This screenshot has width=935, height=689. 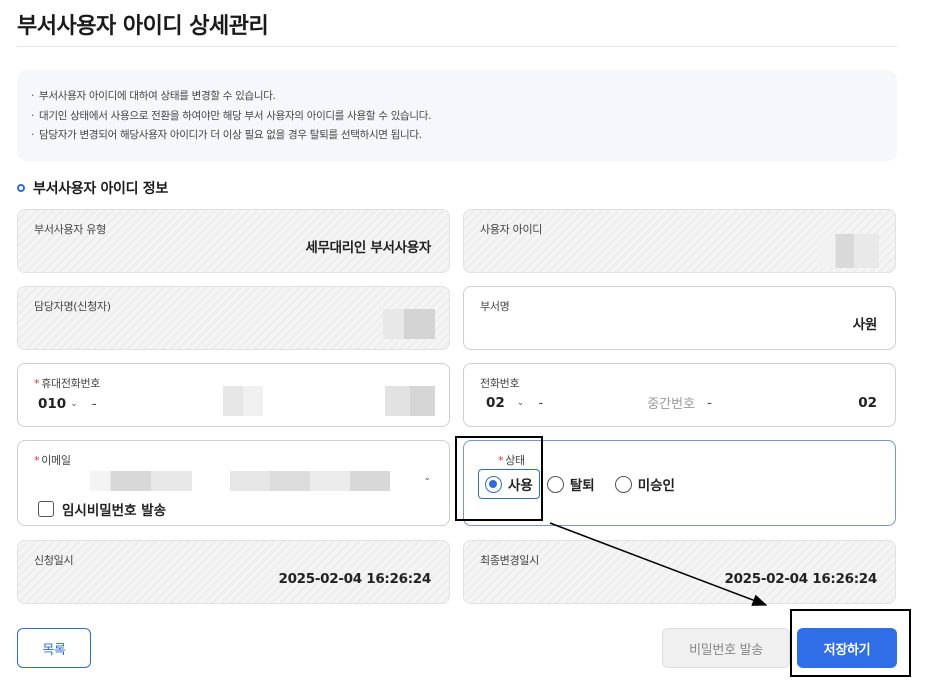 I want to click on temp-password-label: 임시비밀번호 발송, so click(x=114, y=509).